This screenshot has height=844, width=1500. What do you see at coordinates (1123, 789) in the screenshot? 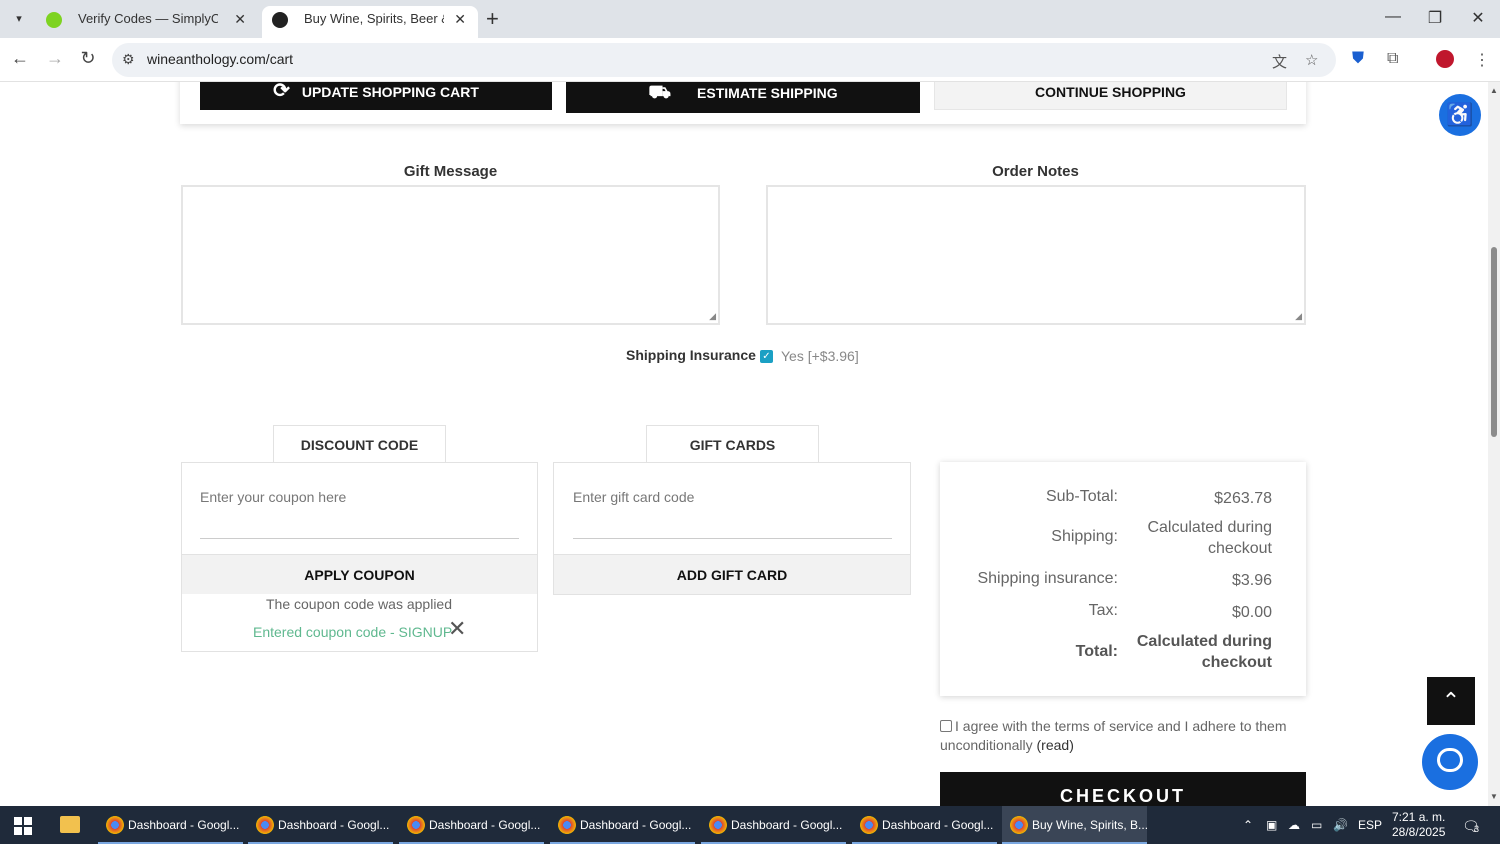
I see `checkout-button: CHECKOUT` at bounding box center [1123, 789].